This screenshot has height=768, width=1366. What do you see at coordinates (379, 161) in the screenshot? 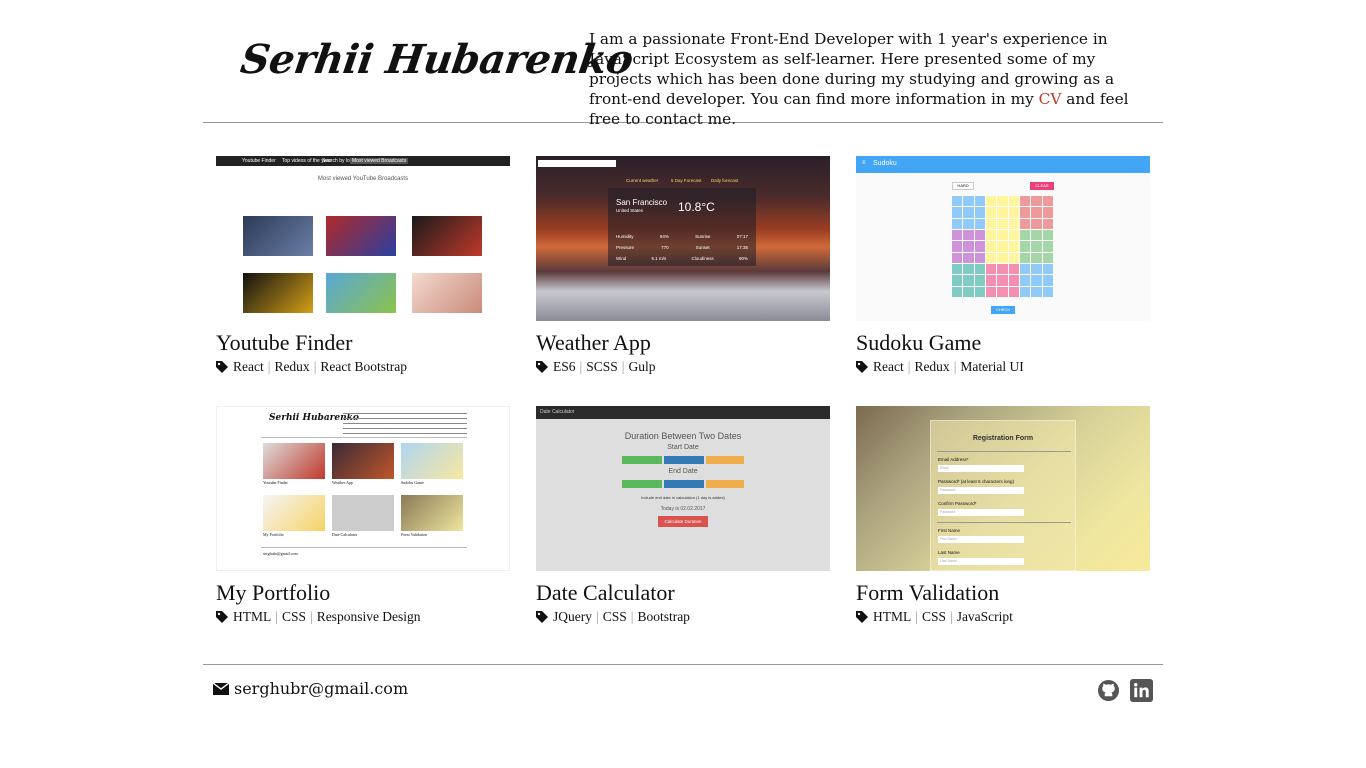
I see `thumb-menu-item: Most viewed Broadcasts` at bounding box center [379, 161].